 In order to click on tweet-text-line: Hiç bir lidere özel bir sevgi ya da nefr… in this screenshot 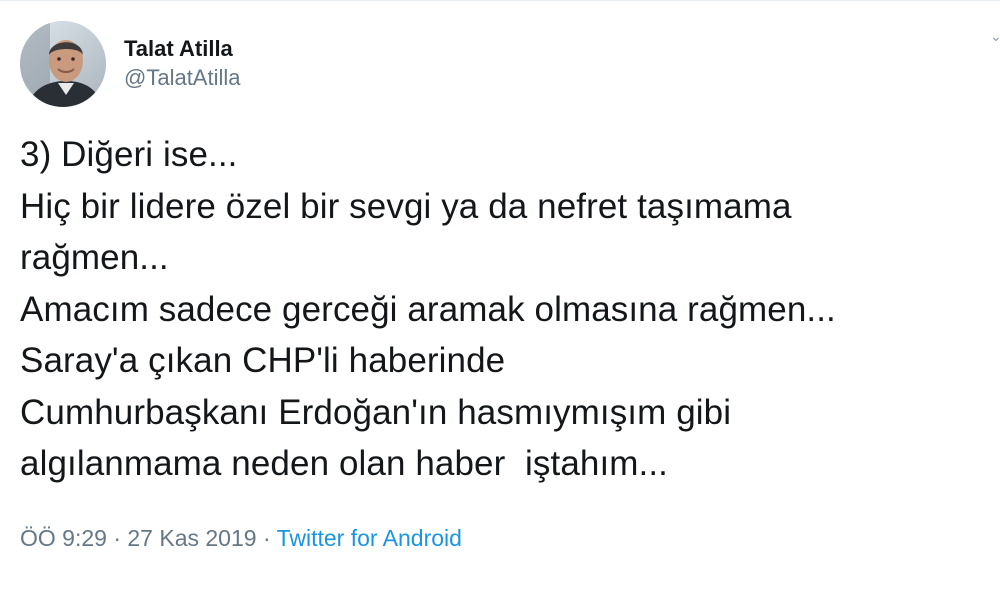, I will do `click(406, 206)`.